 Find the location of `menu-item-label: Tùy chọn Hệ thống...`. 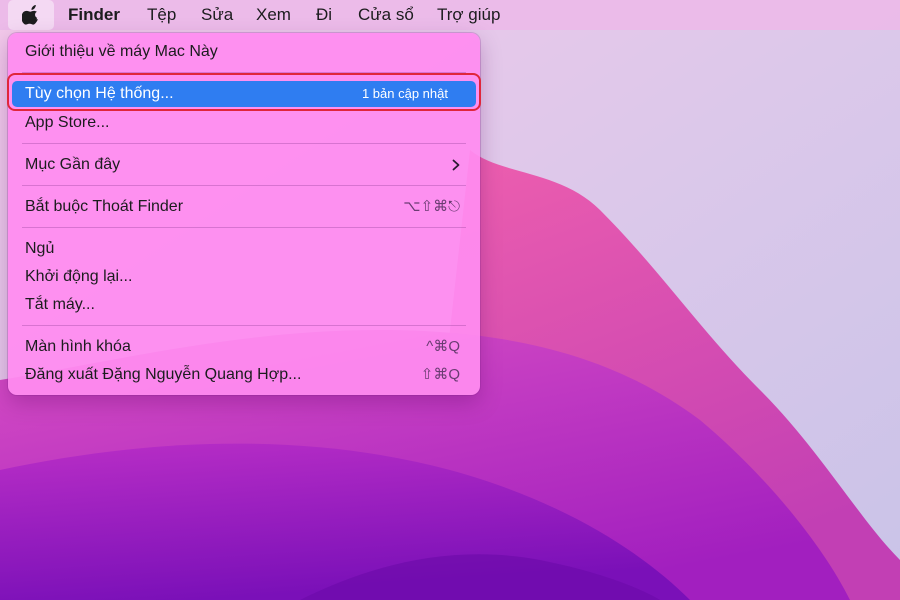

menu-item-label: Tùy chọn Hệ thống... is located at coordinates (99, 93).